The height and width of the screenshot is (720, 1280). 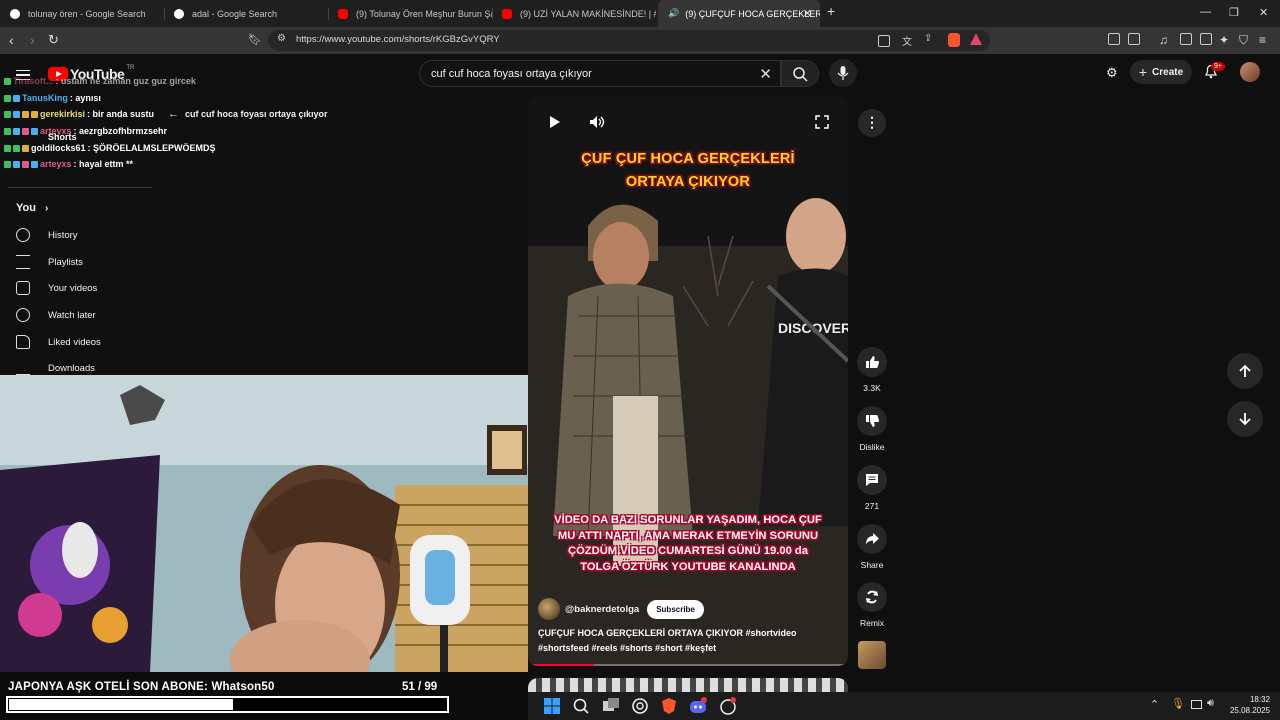 I want to click on suggestion-text: cuf cuf hoca foyası ortaya çıkıyor, so click(x=256, y=114).